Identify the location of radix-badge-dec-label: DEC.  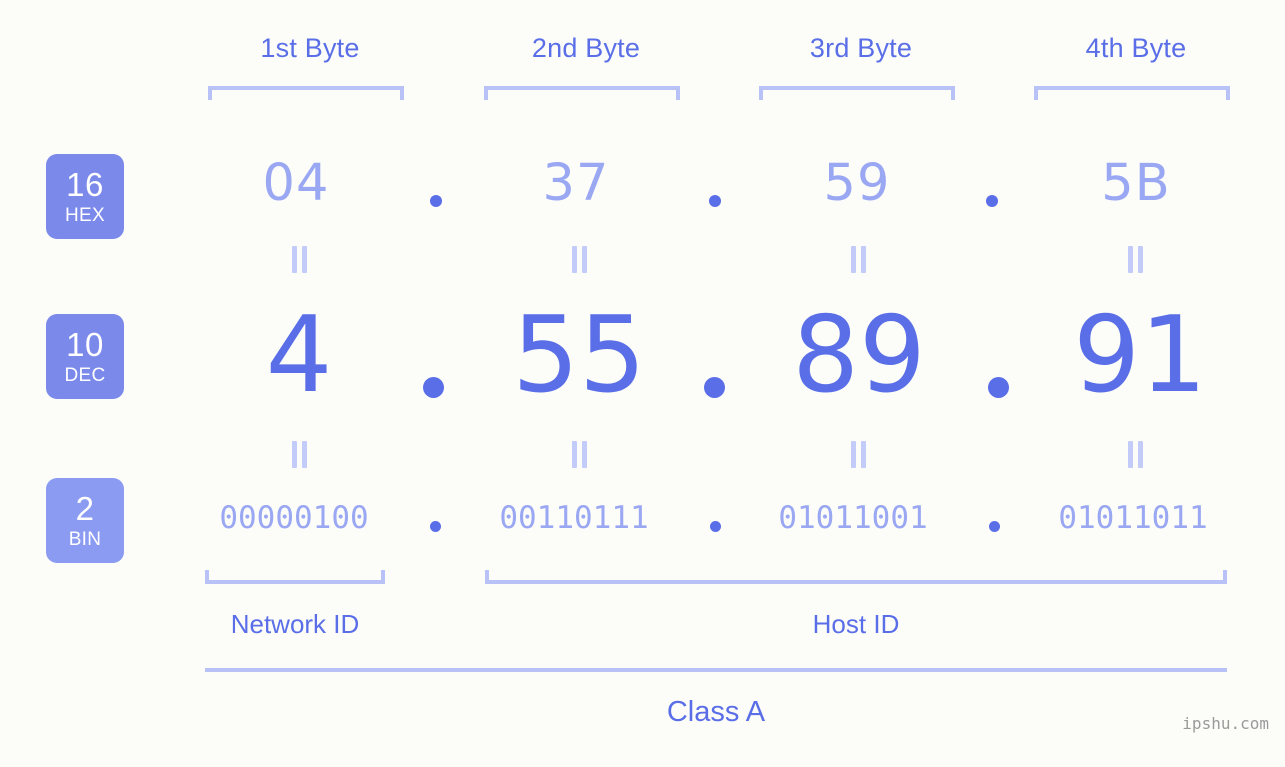
(85, 375).